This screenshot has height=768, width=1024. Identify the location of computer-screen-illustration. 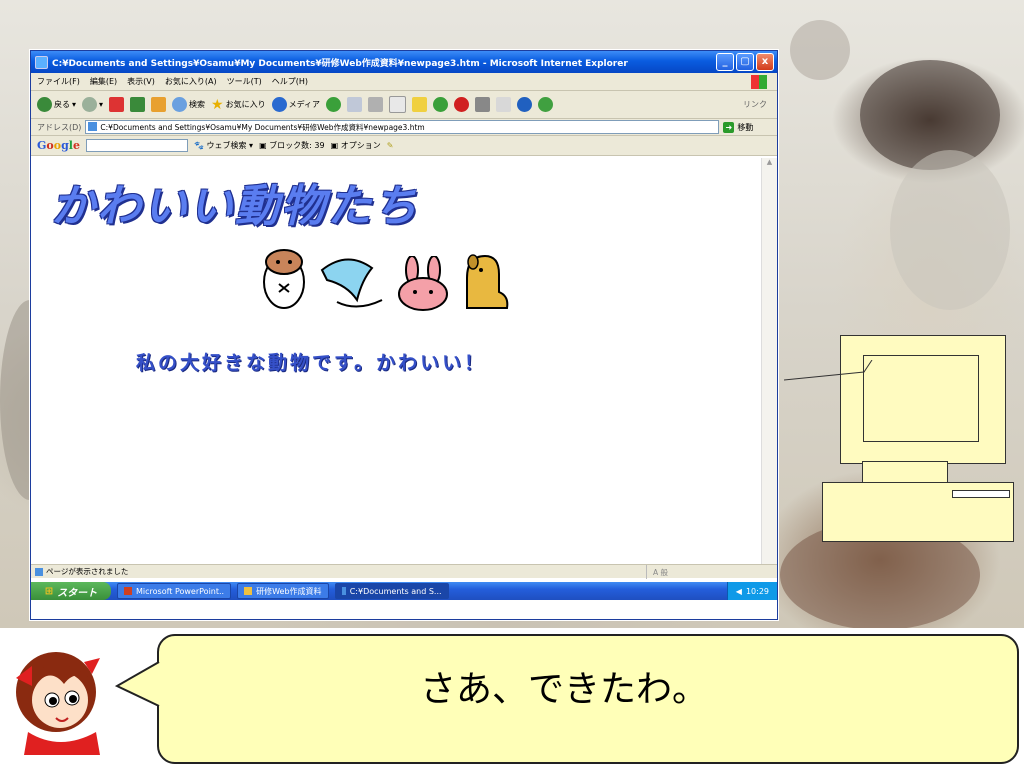
(921, 398).